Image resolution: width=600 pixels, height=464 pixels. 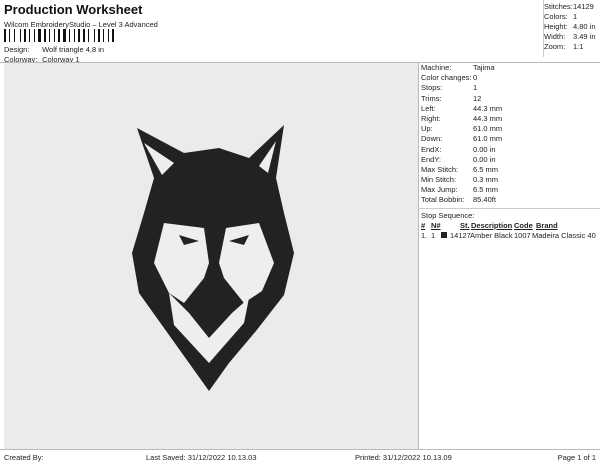 I want to click on barcode, so click(x=89, y=35).